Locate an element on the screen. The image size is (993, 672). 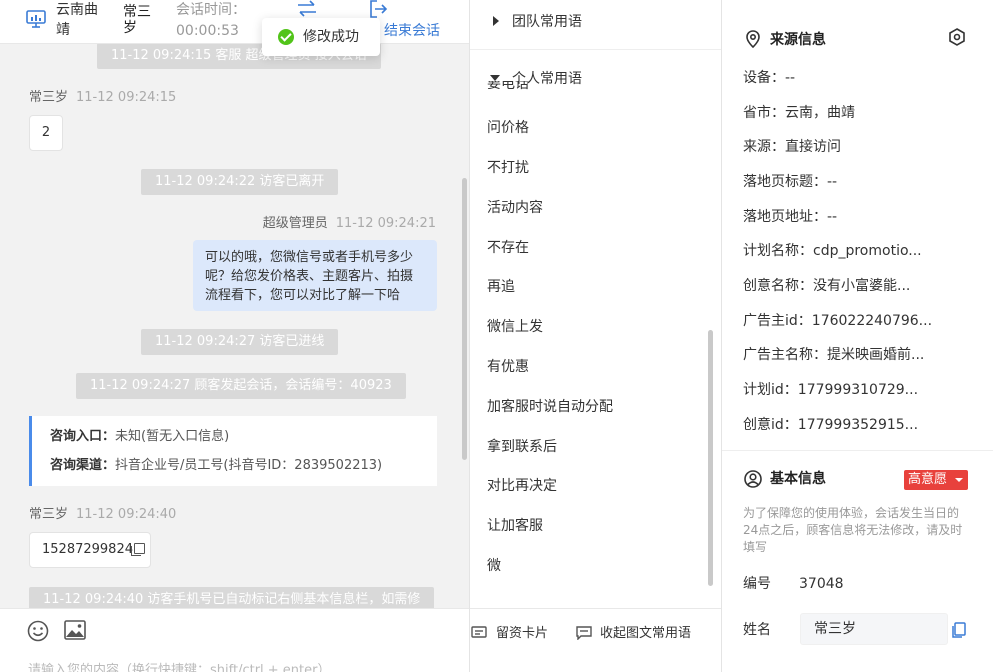
chat-input-area: 请输入您的内容（换行快捷键：shift/ctrl + enter） is located at coordinates (234, 640).